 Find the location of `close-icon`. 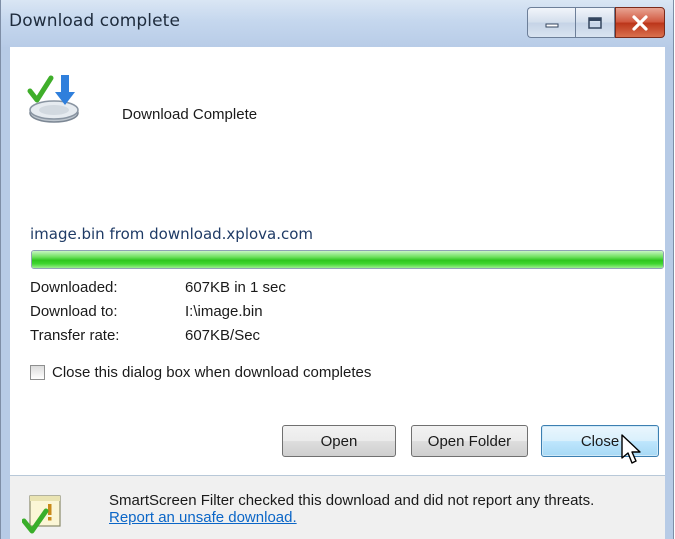

close-icon is located at coordinates (640, 22).